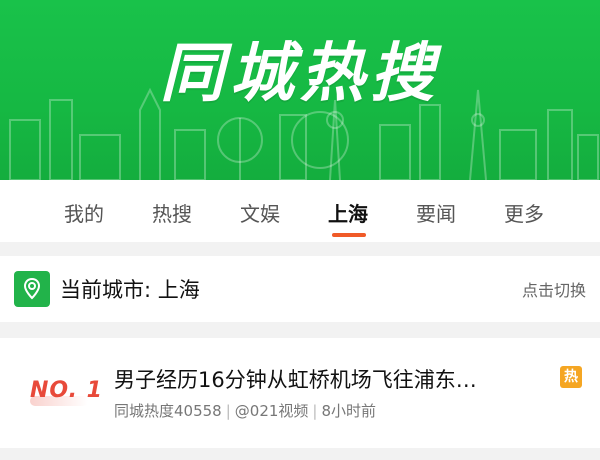 This screenshot has height=460, width=600. I want to click on tab-bar: 我的 热搜 文娱 上海 要闻 更多, so click(300, 211).